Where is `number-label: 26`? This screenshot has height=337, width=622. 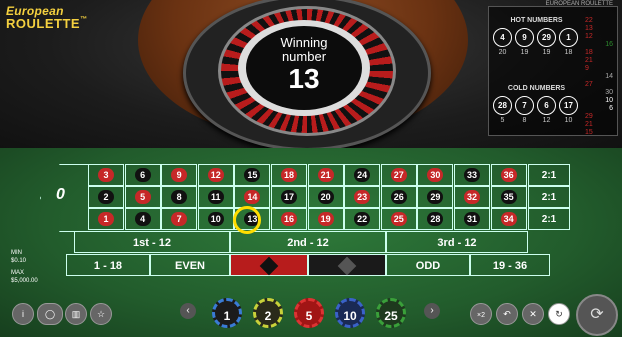
number-label: 26 is located at coordinates (398, 197).